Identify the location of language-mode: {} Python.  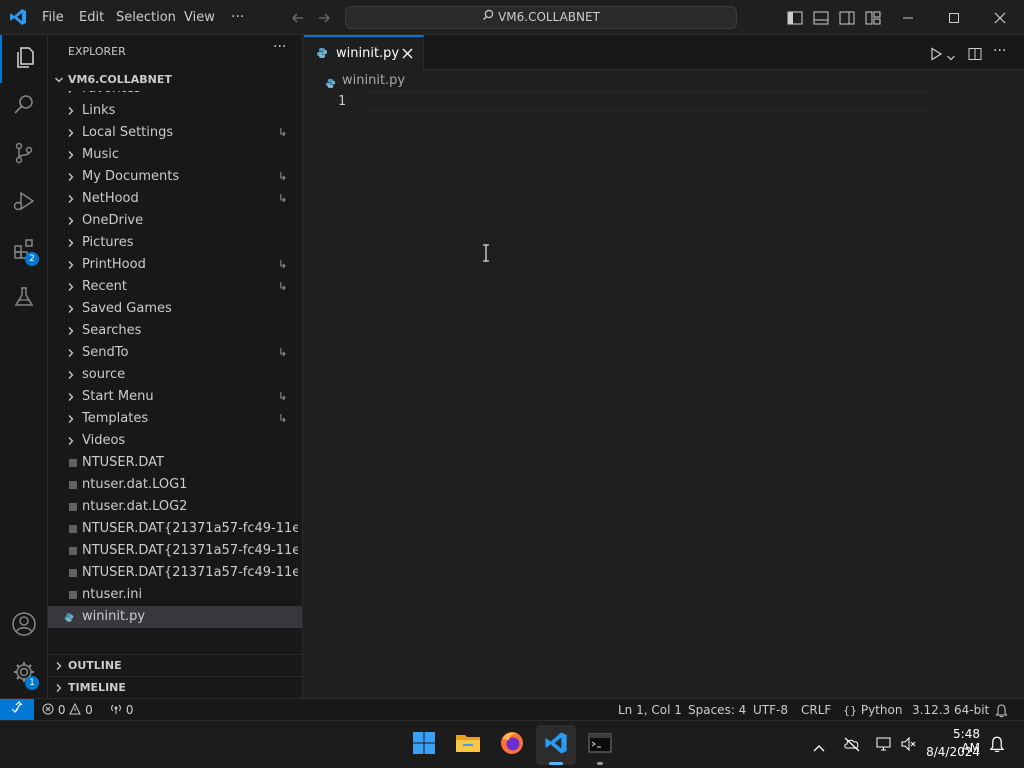
(872, 710).